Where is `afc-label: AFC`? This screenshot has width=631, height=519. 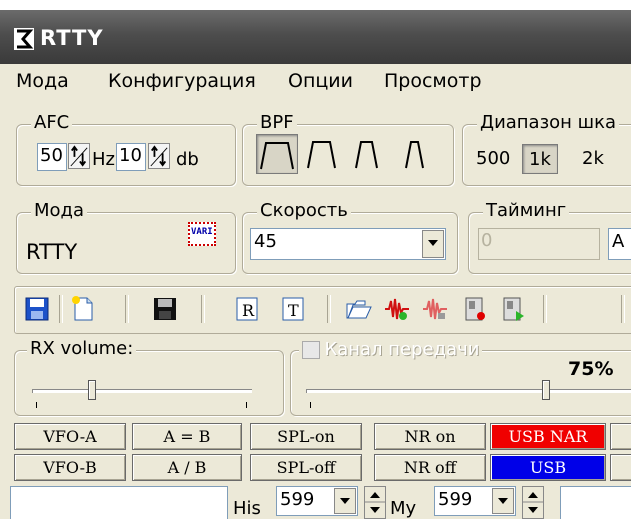
afc-label: AFC is located at coordinates (52, 122).